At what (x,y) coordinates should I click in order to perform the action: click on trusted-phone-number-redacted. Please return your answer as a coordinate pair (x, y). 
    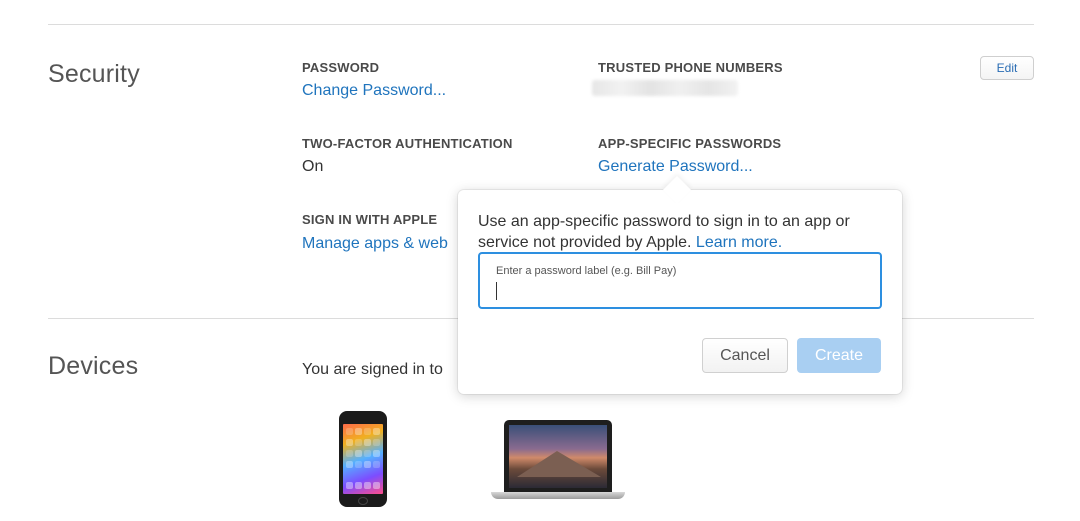
    Looking at the image, I should click on (665, 88).